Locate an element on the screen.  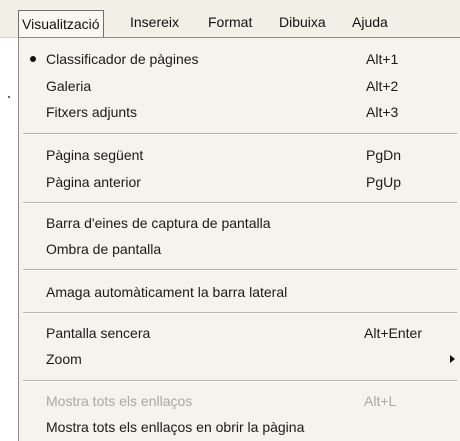
menu-item-shortcut: Alt+Enter is located at coordinates (393, 333).